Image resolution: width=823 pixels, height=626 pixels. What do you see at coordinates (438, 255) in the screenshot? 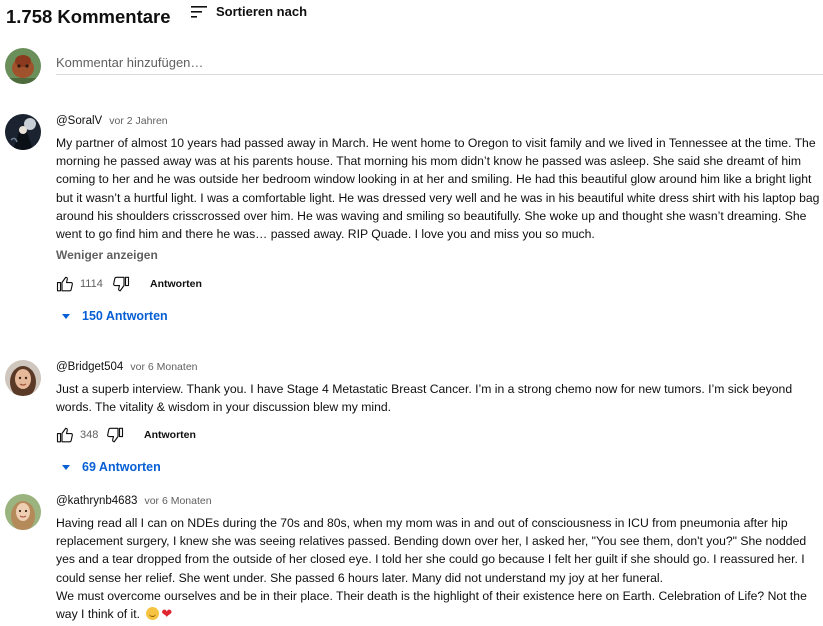
I see `show-less-button: Weniger anzeigen` at bounding box center [438, 255].